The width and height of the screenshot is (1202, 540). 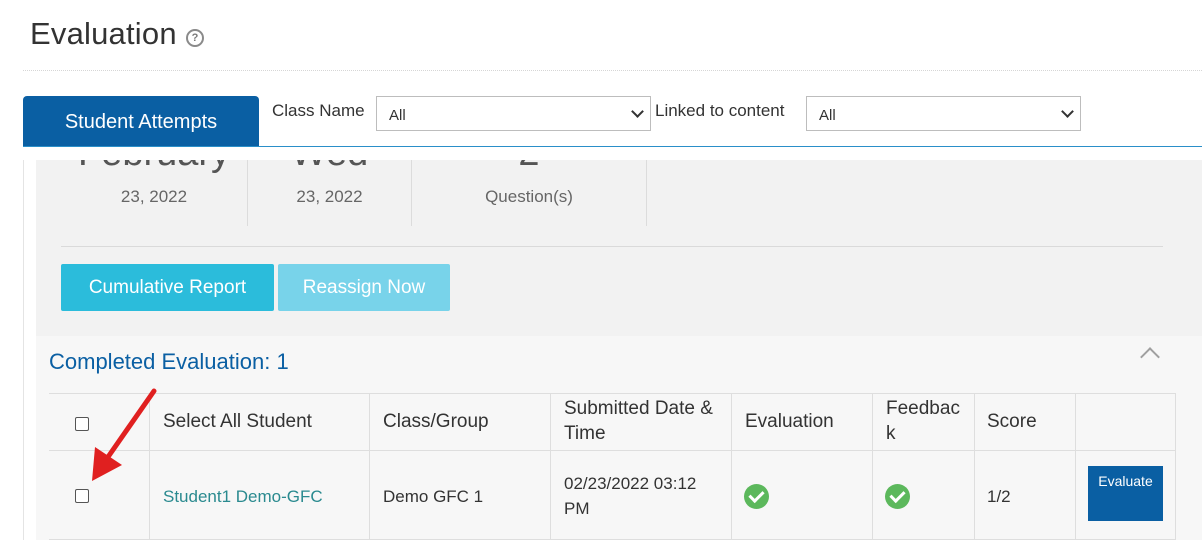 I want to click on annotation-arrow, so click(x=124, y=434).